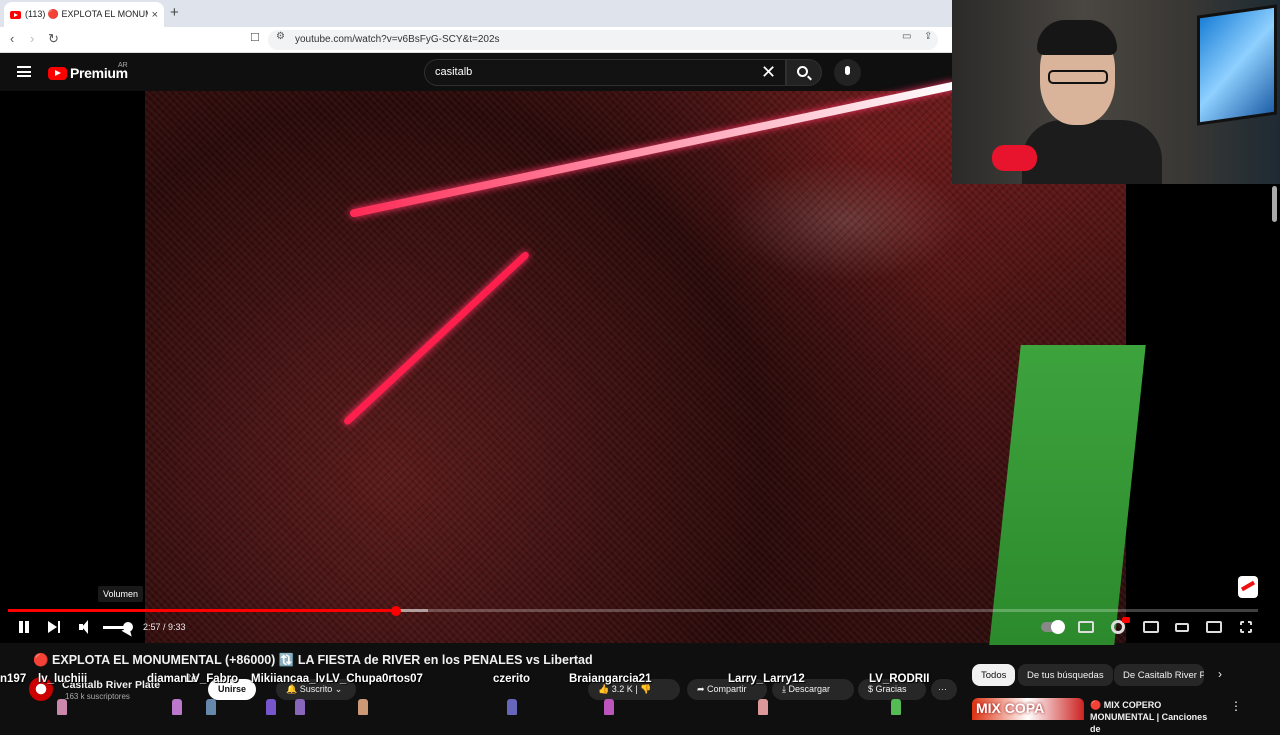 The height and width of the screenshot is (735, 1280). Describe the element at coordinates (1151, 627) in the screenshot. I see `miniplayer-icon` at that location.